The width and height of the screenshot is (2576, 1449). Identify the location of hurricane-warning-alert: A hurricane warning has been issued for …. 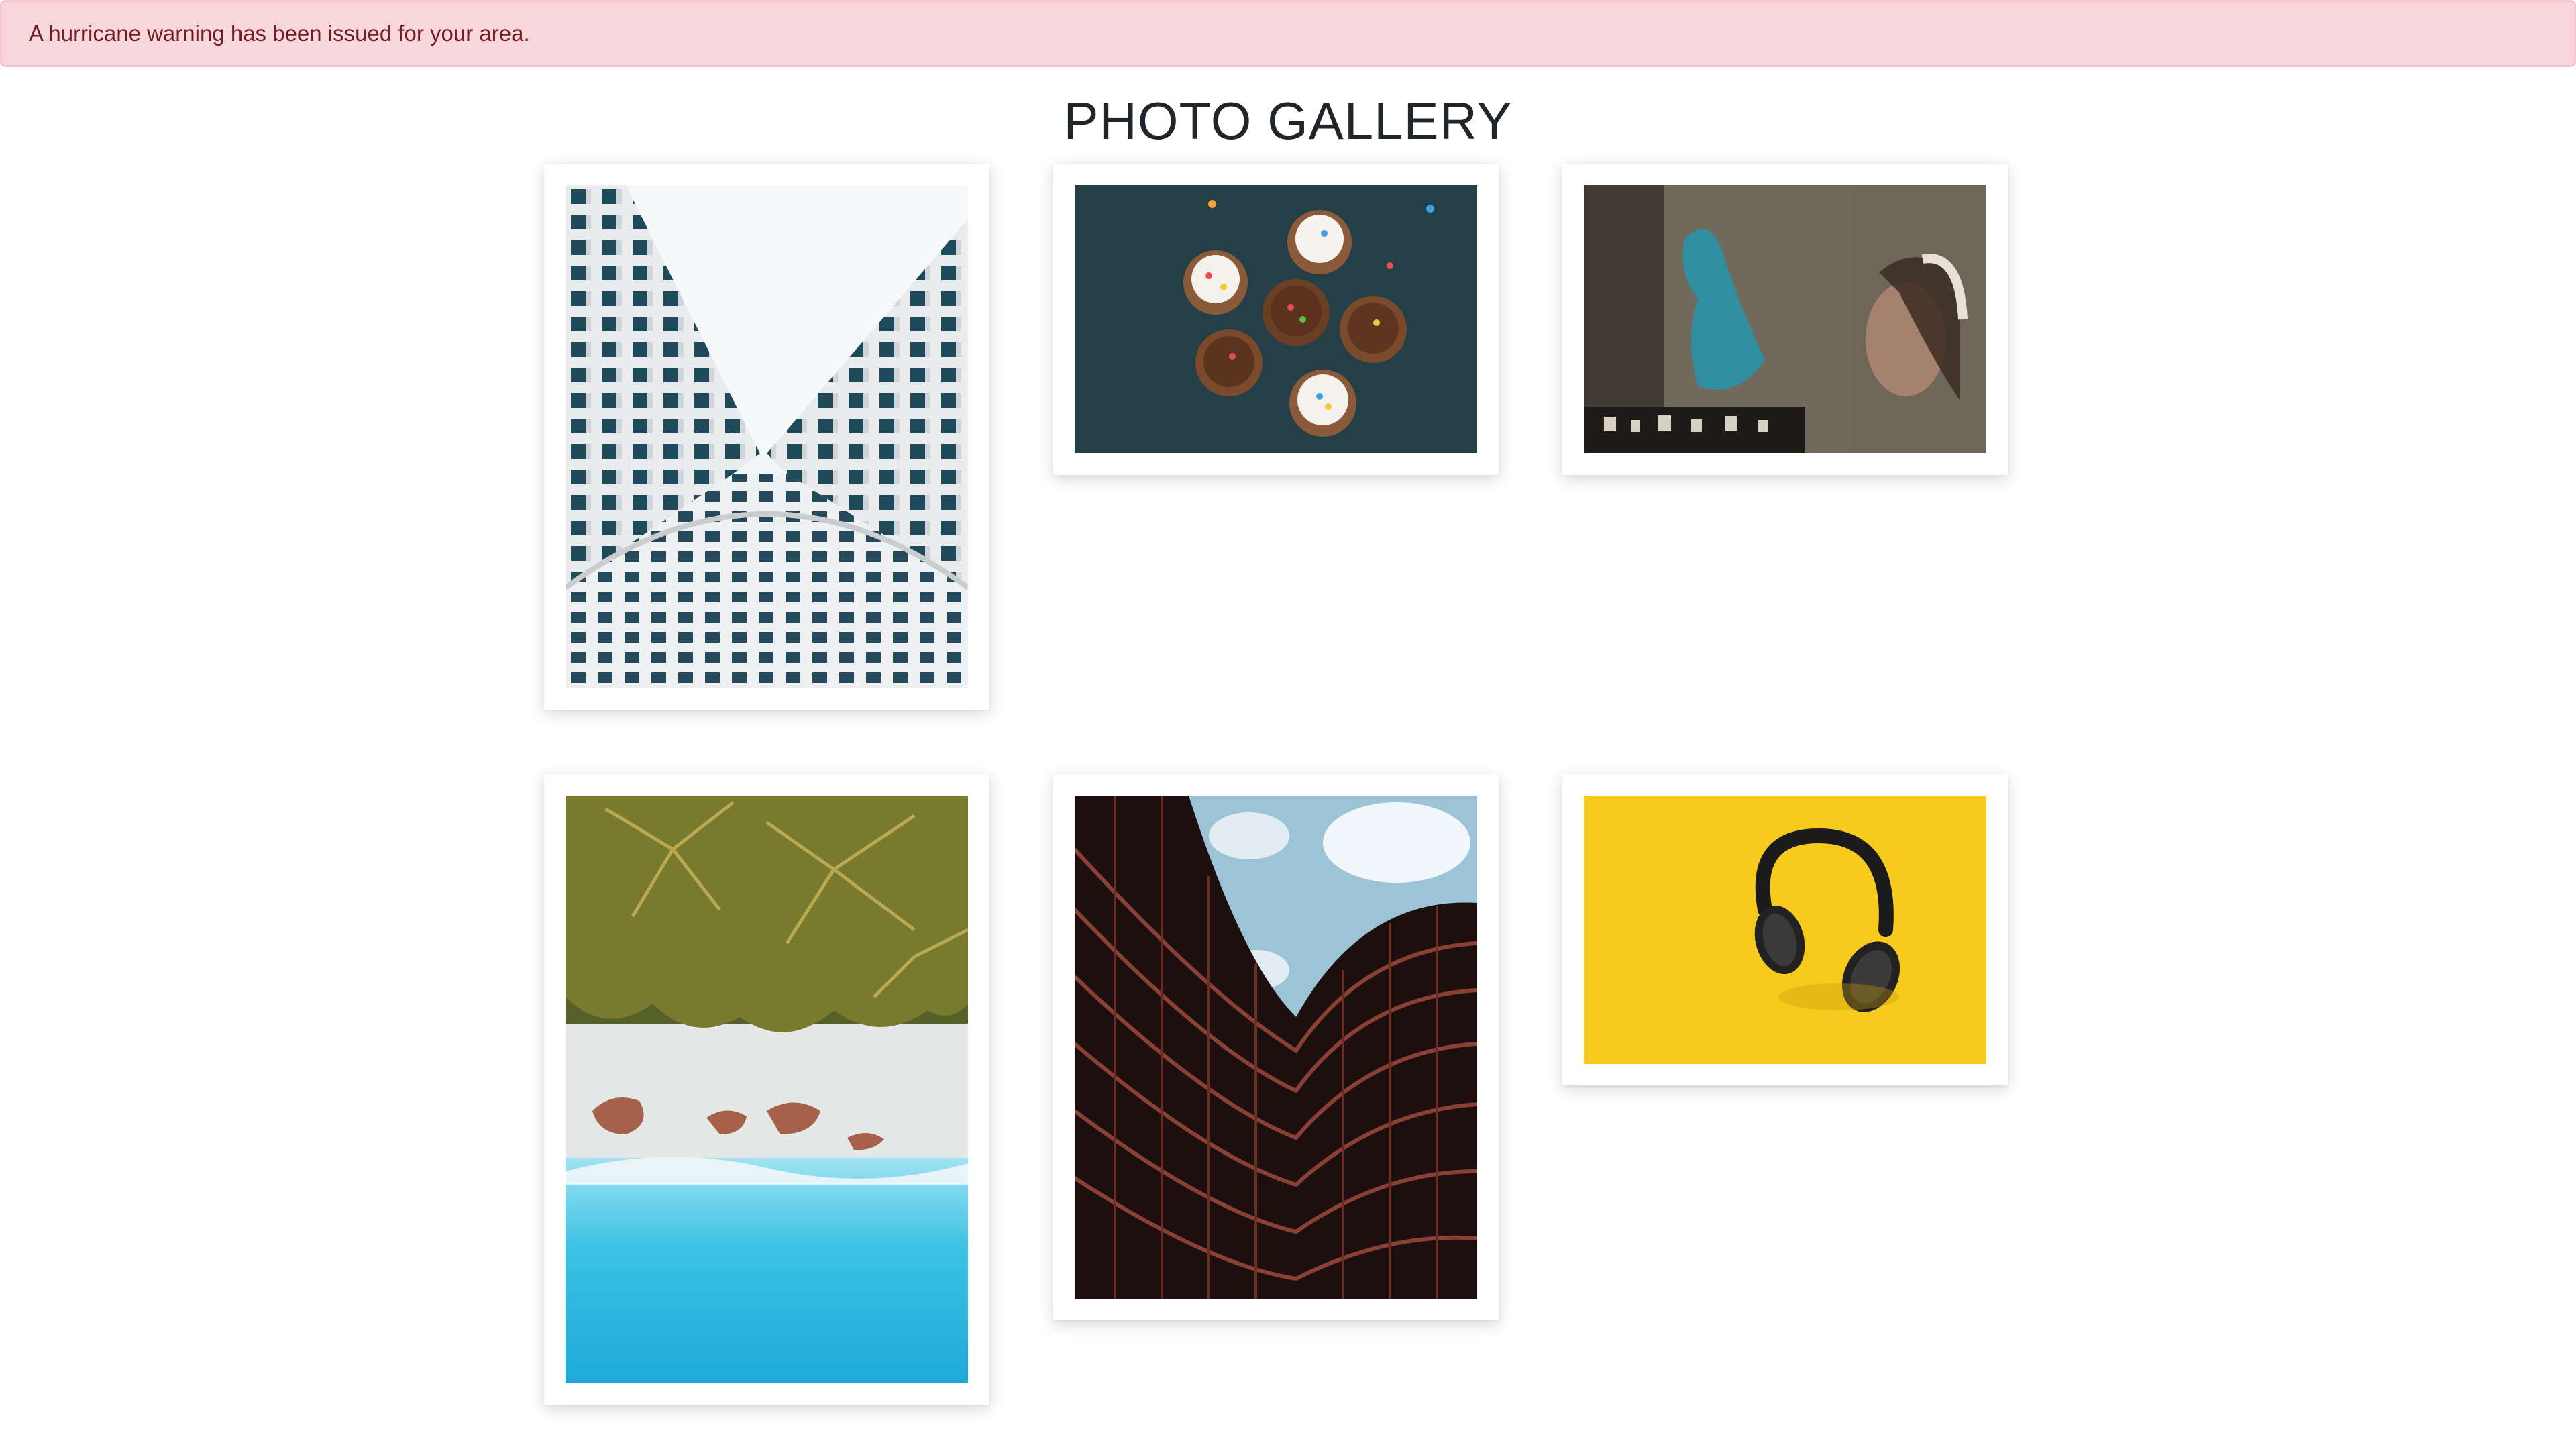
(1288, 33).